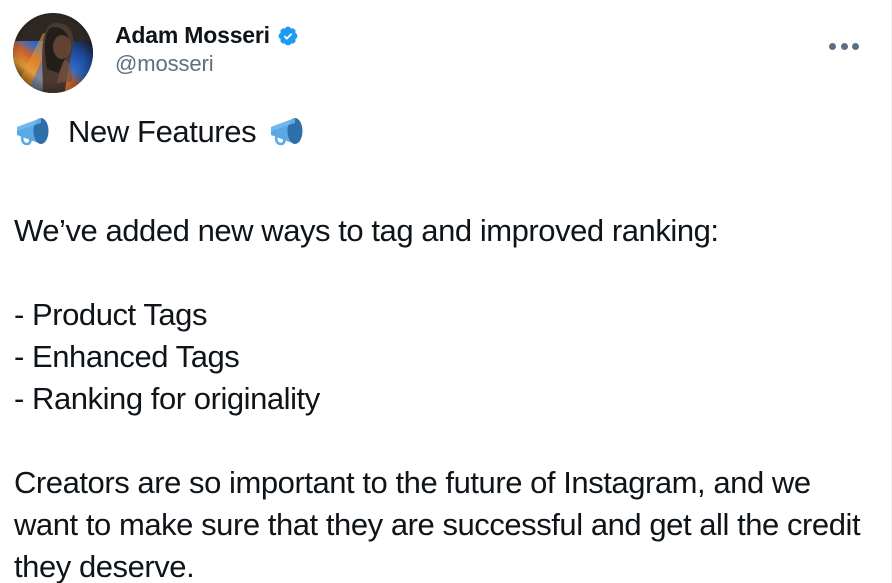 This screenshot has height=583, width=892. What do you see at coordinates (111, 314) in the screenshot?
I see `list-item: - Product Tags` at bounding box center [111, 314].